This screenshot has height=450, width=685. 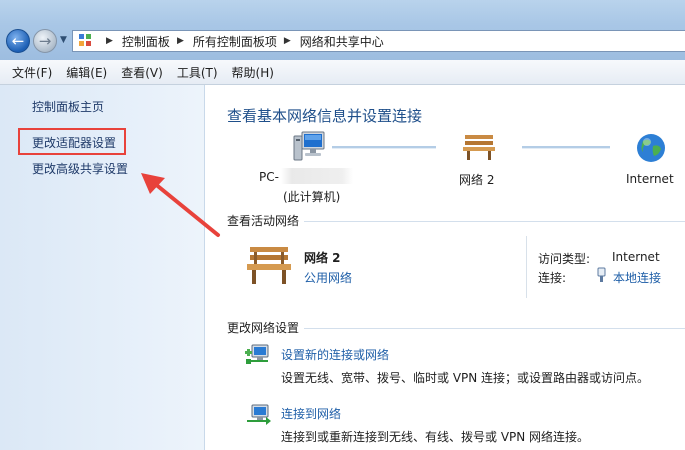 I want to click on annotation-arrow-icon, so click(x=180, y=205).